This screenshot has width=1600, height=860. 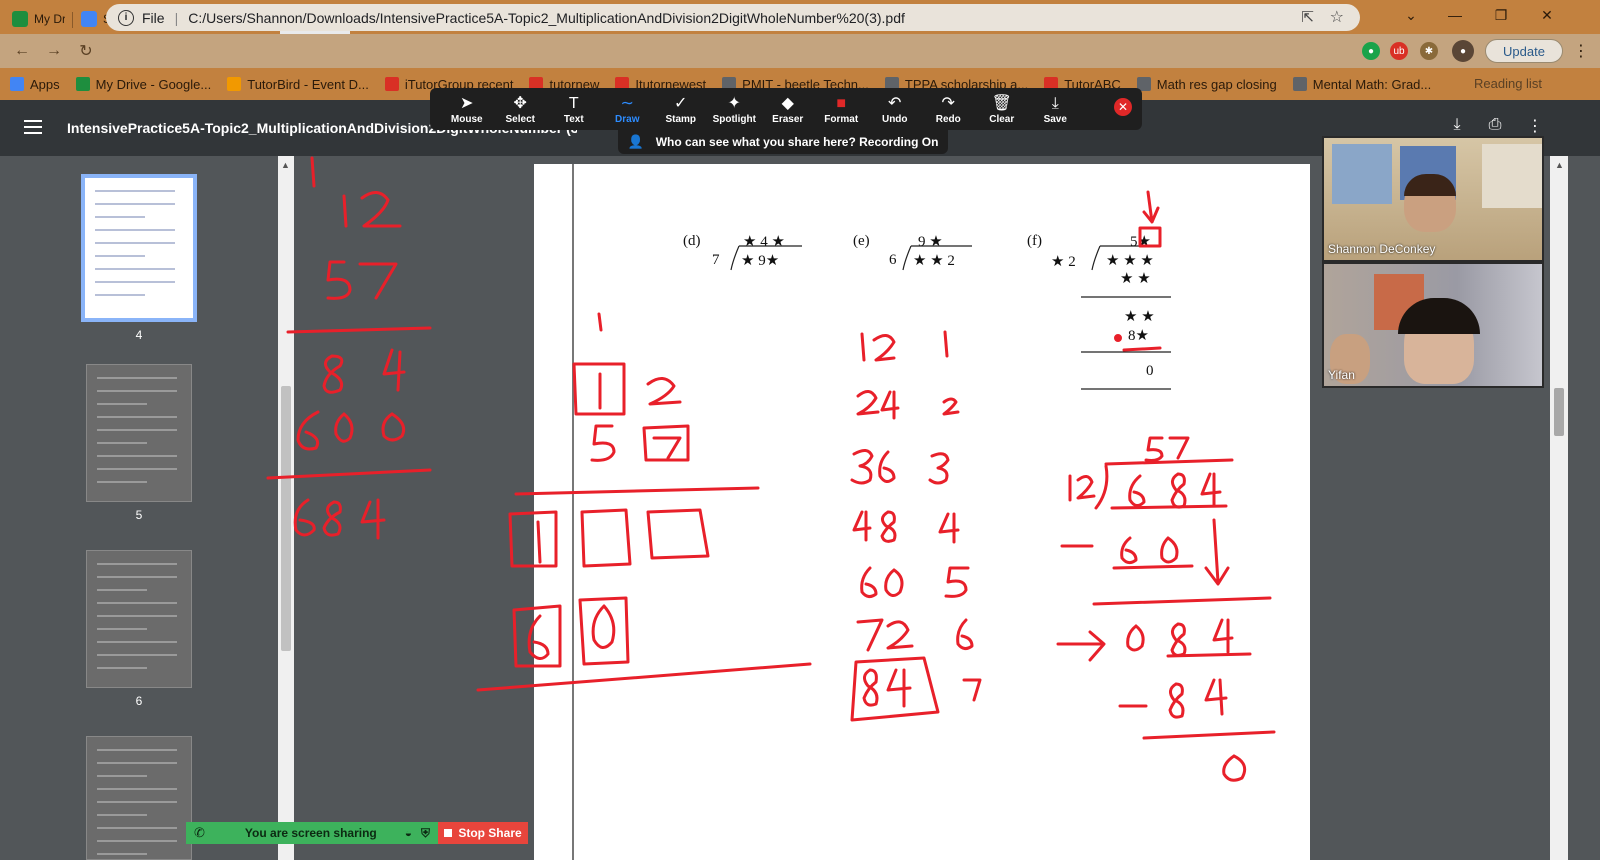 I want to click on annotate-tool-label: Redo, so click(x=948, y=119).